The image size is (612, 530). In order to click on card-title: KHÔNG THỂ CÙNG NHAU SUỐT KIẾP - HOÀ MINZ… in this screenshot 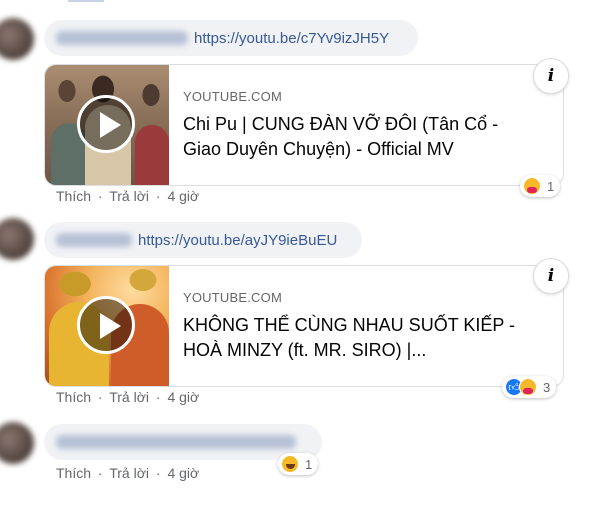, I will do `click(353, 338)`.